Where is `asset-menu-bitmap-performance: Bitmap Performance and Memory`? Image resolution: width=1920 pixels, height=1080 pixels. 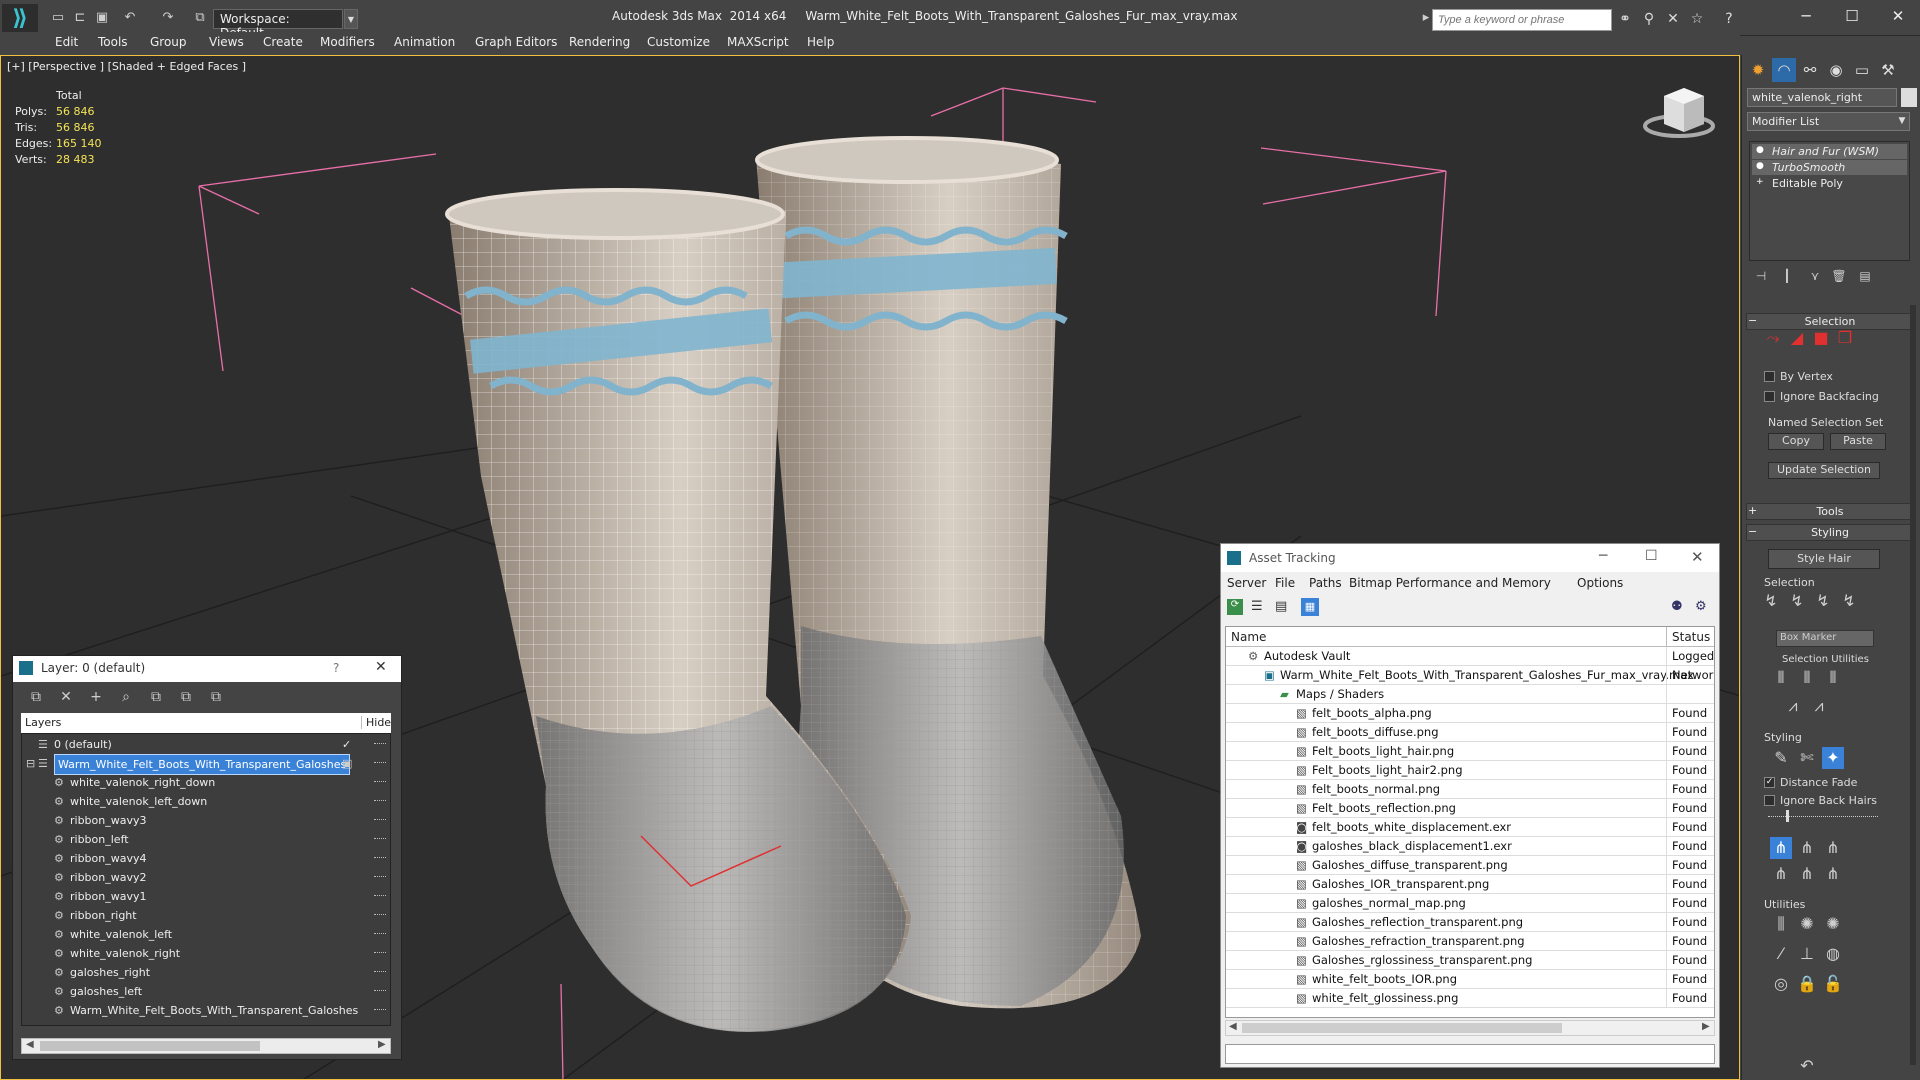
asset-menu-bitmap-performance: Bitmap Performance and Memory is located at coordinates (1450, 583).